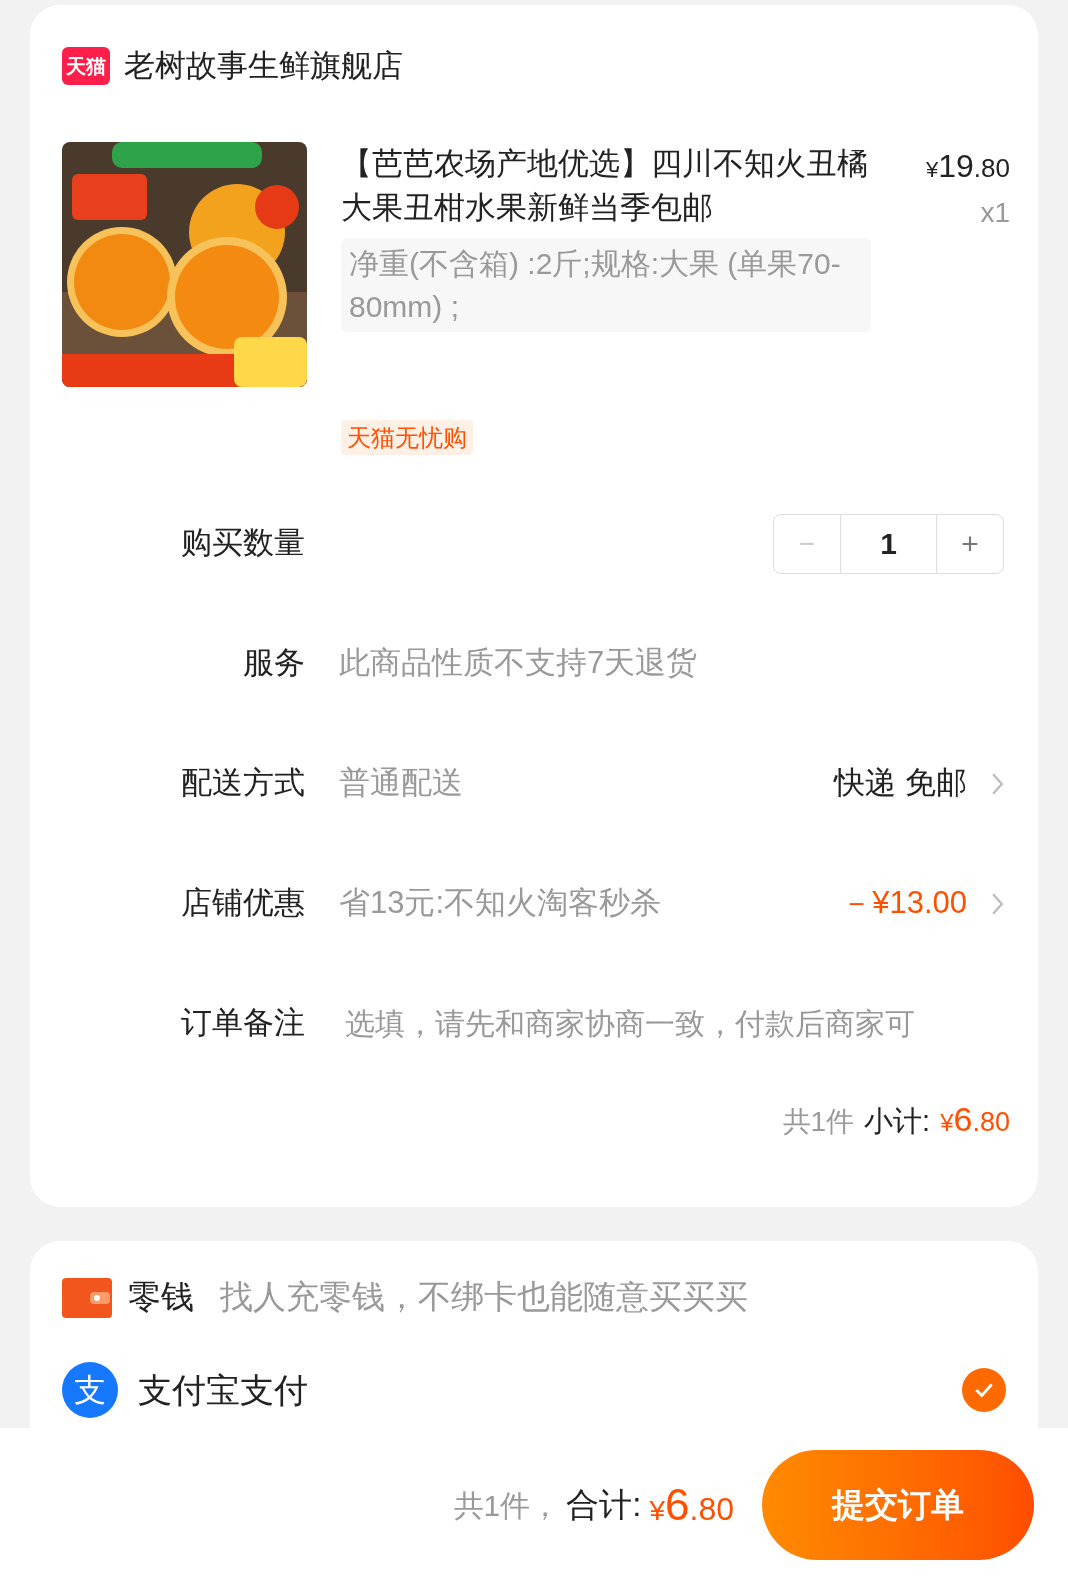 The height and width of the screenshot is (1582, 1068). I want to click on store-name: 老树故事生鲜旗舰店, so click(263, 66).